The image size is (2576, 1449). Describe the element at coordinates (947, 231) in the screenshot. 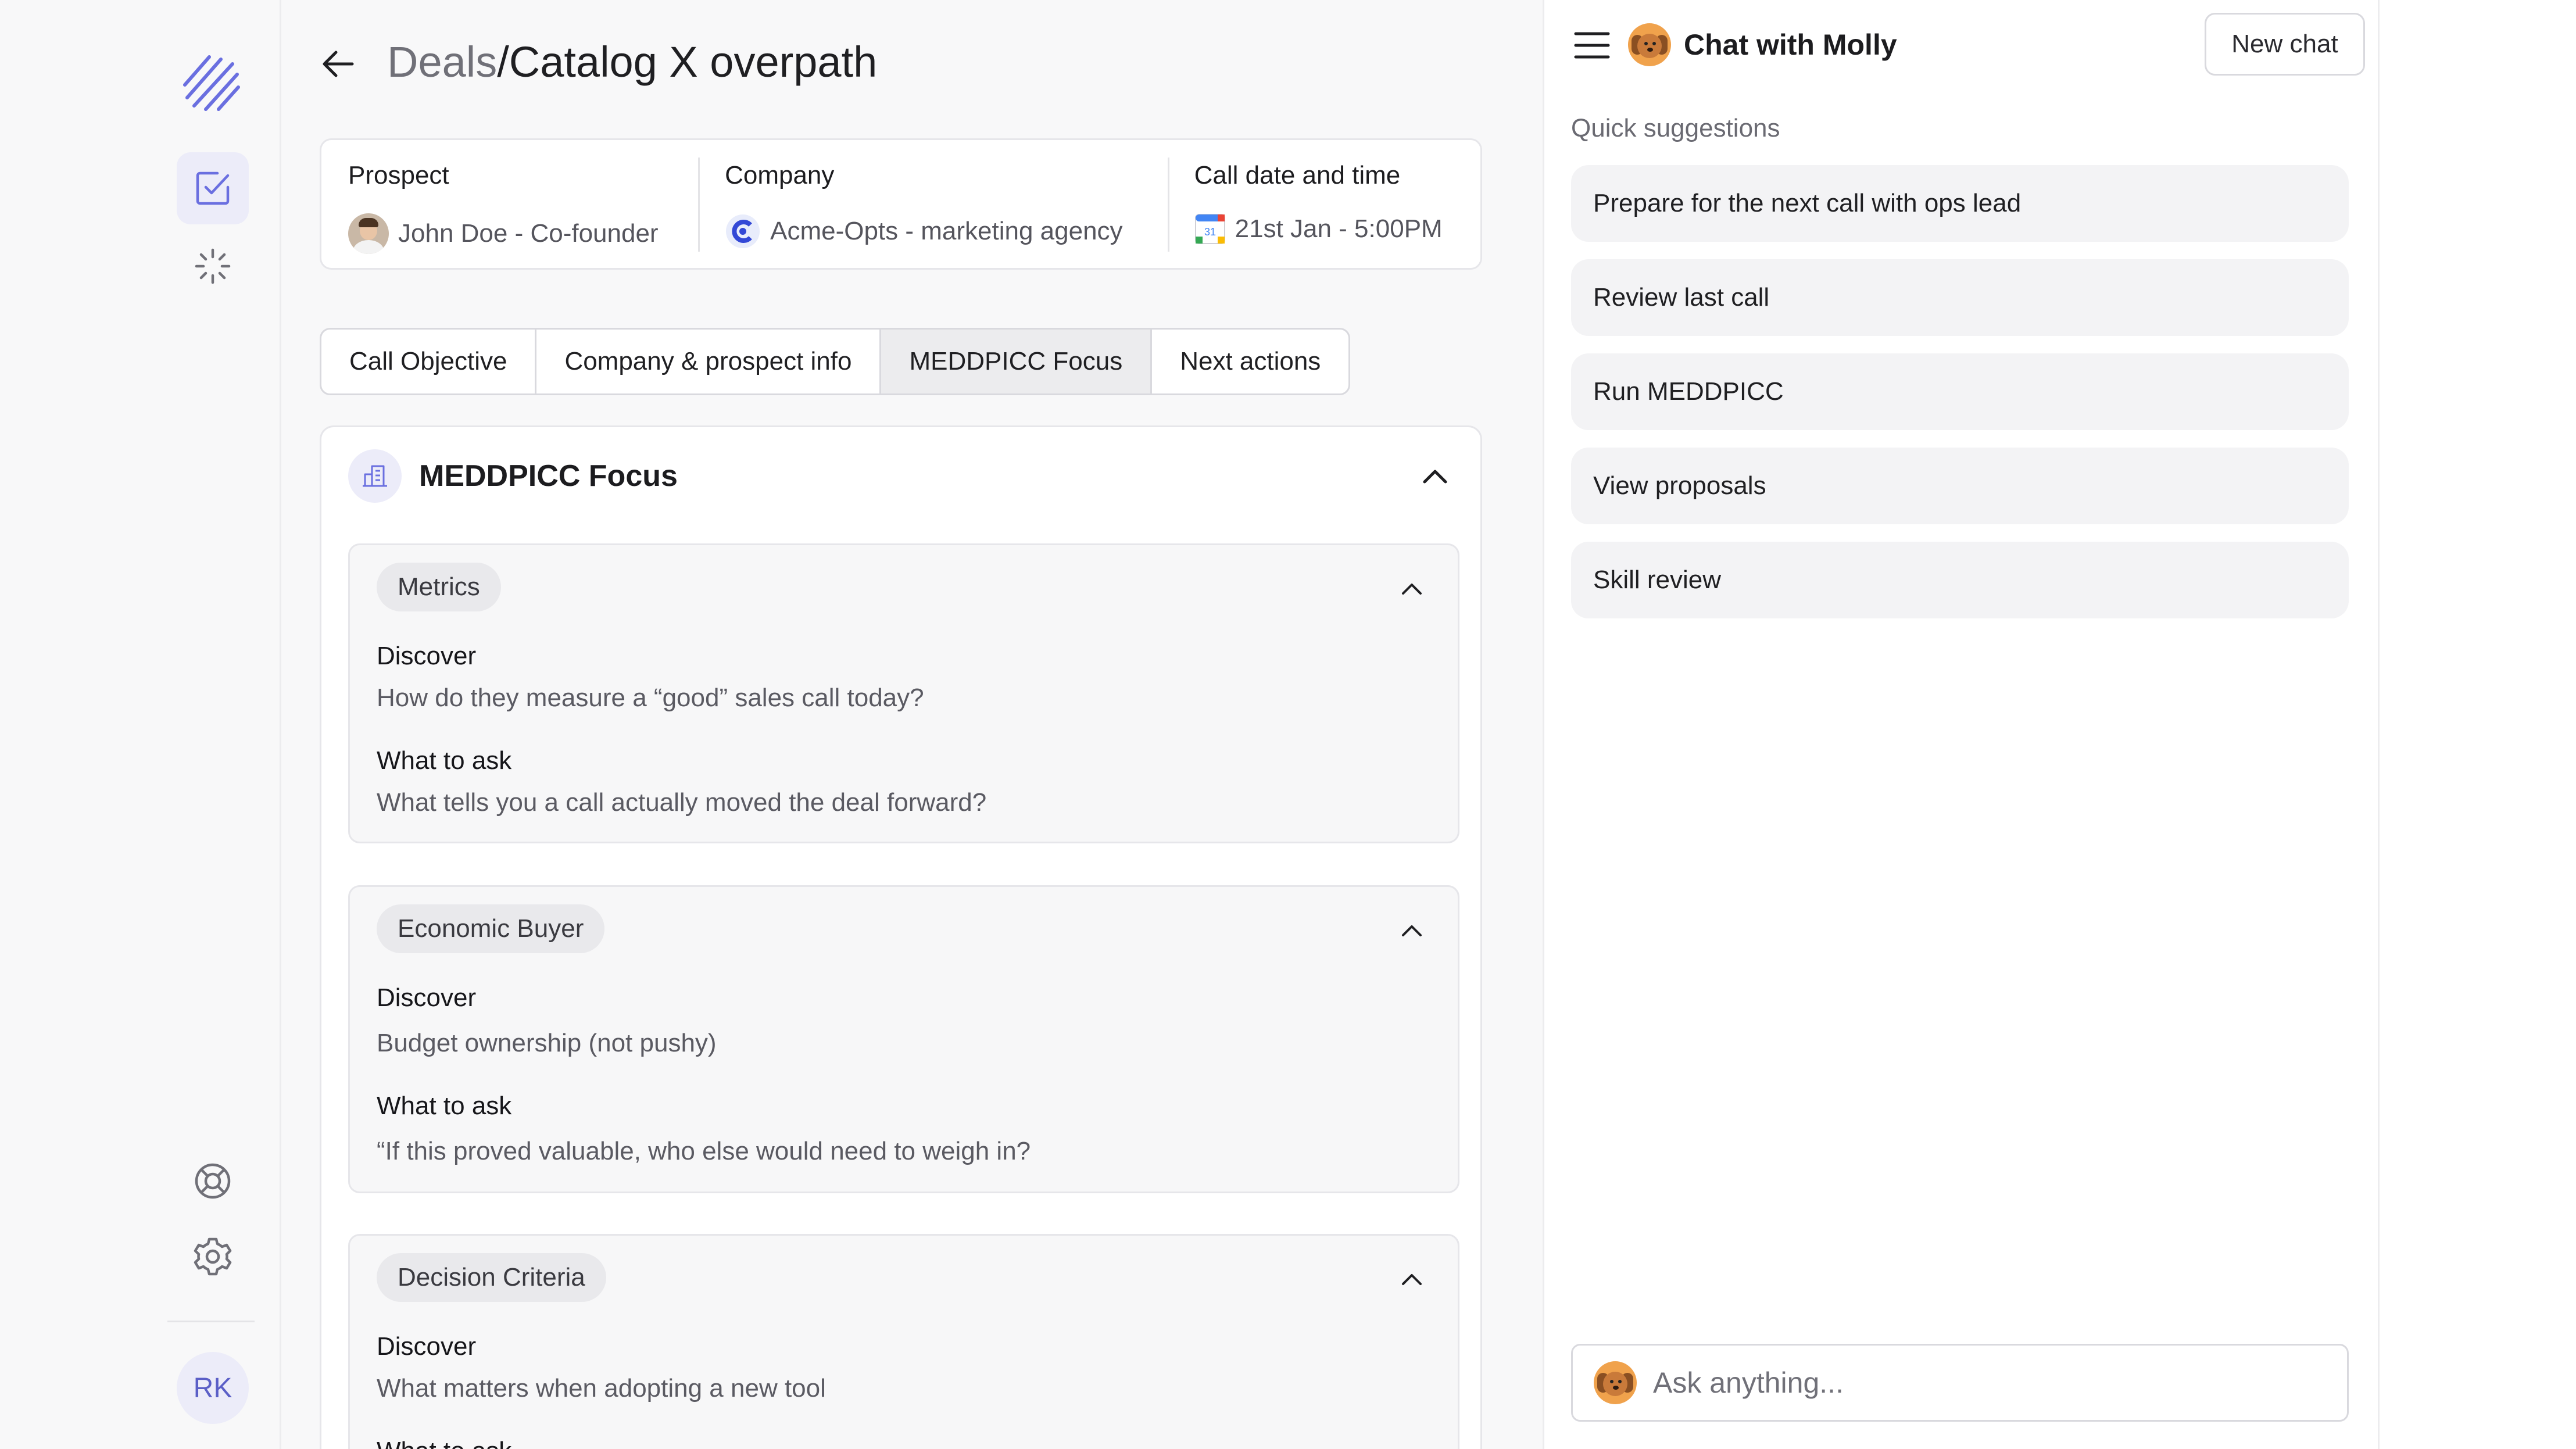

I see `company-name: Acme-Opts - marketing agency` at that location.